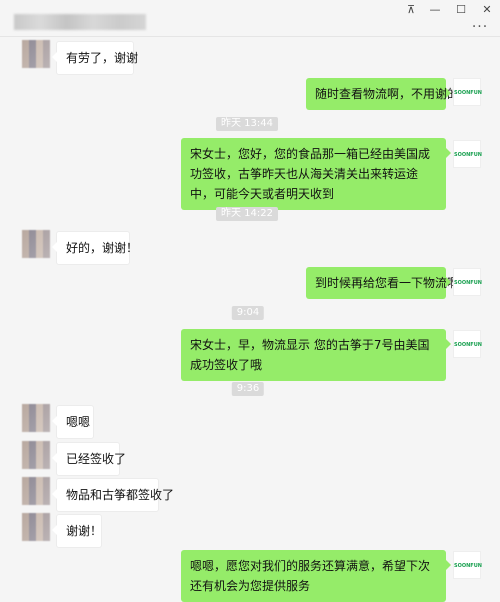 The image size is (500, 602). I want to click on outgoing-message: 到时候再给您看一下物流啊, so click(382, 283).